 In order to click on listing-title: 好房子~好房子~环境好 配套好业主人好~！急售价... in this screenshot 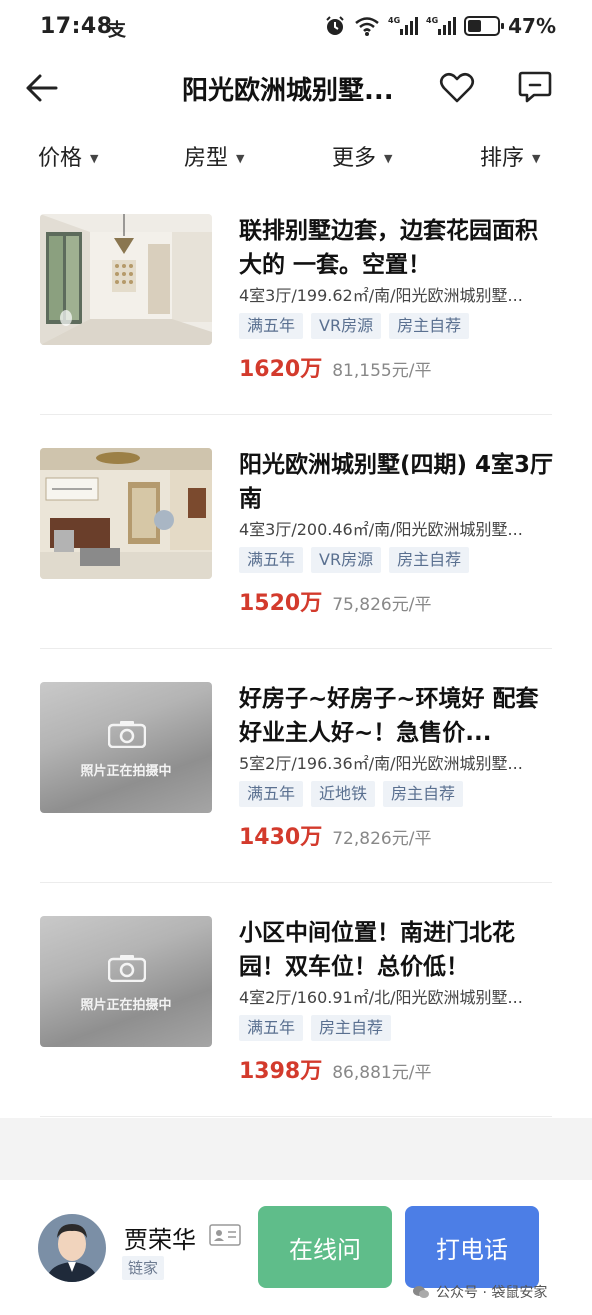, I will do `click(389, 716)`.